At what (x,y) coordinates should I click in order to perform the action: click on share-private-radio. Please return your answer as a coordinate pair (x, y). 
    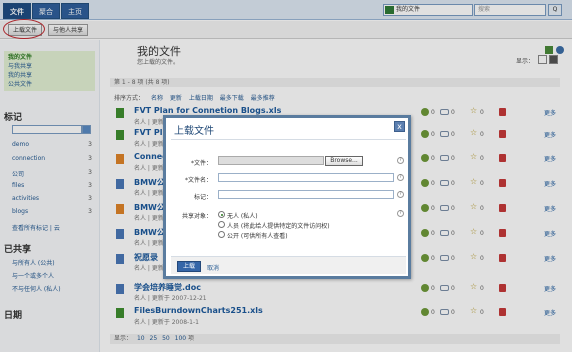
    Looking at the image, I should click on (221, 214).